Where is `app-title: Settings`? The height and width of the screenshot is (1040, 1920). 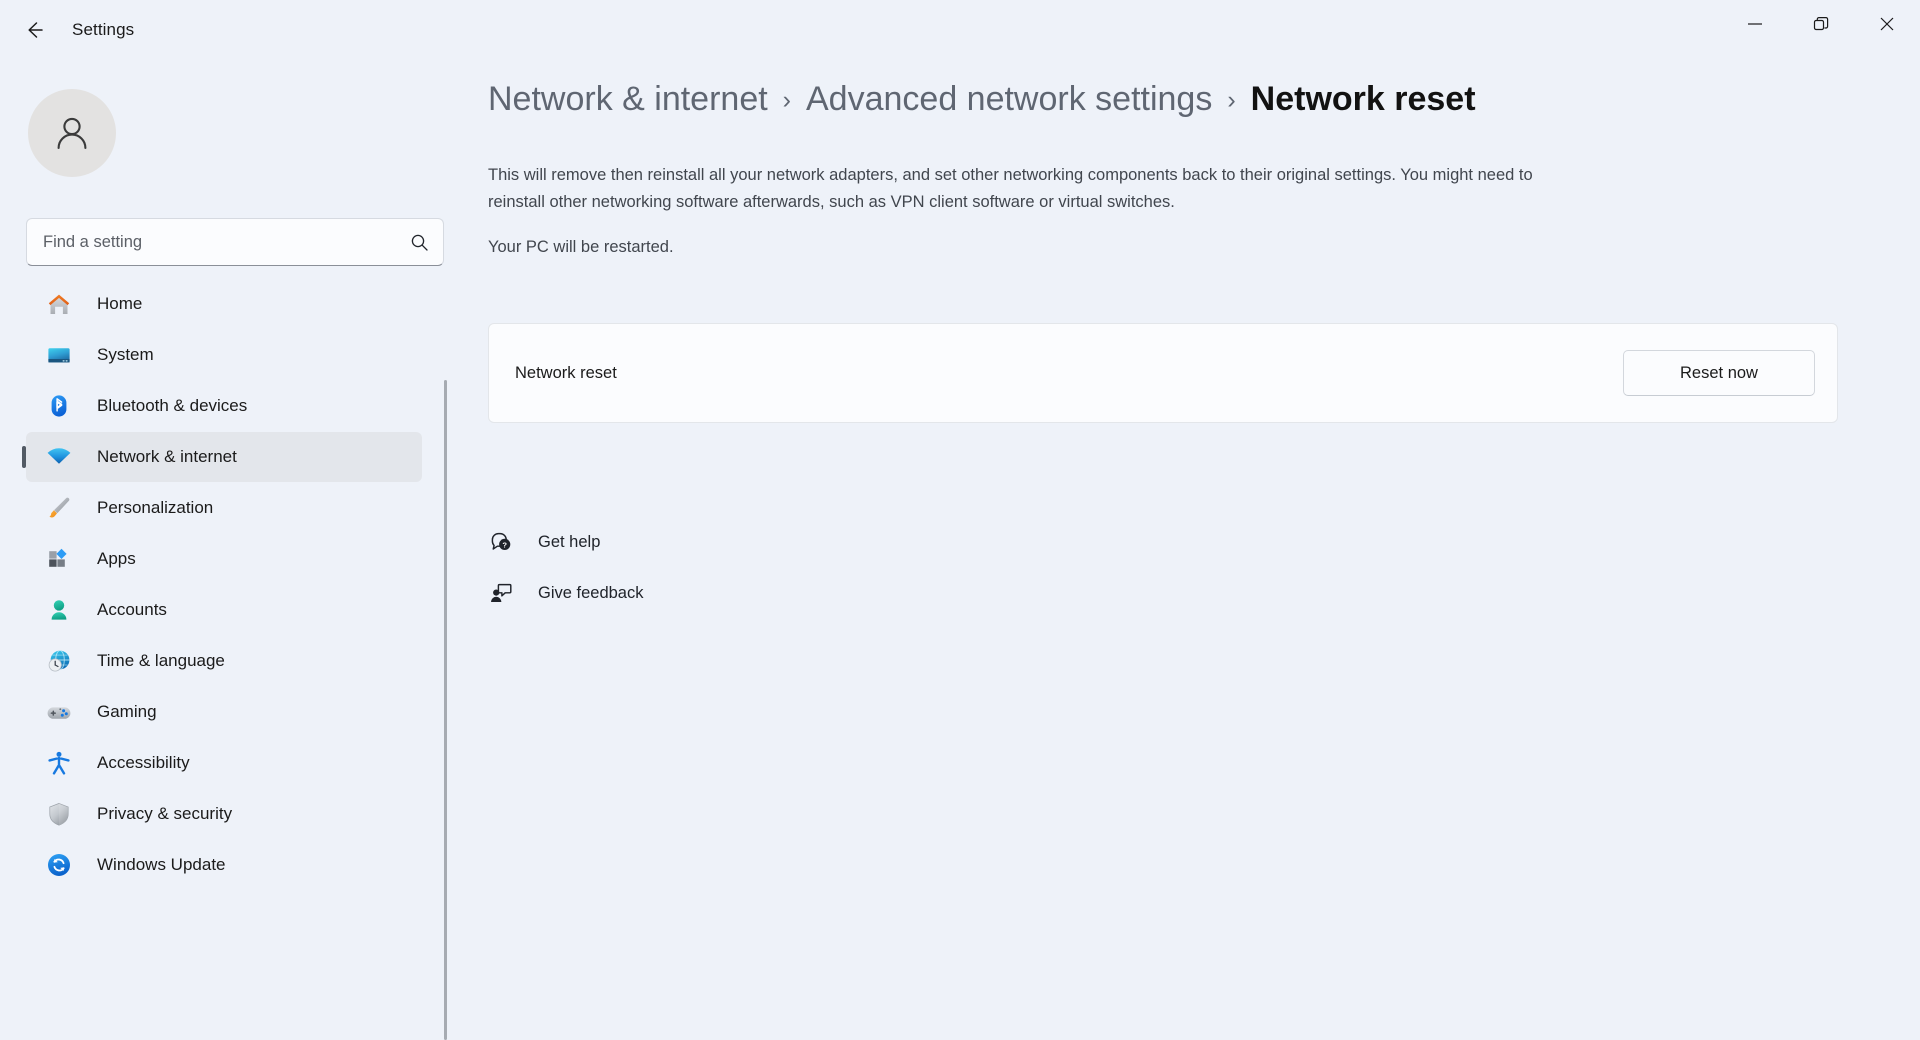 app-title: Settings is located at coordinates (103, 29).